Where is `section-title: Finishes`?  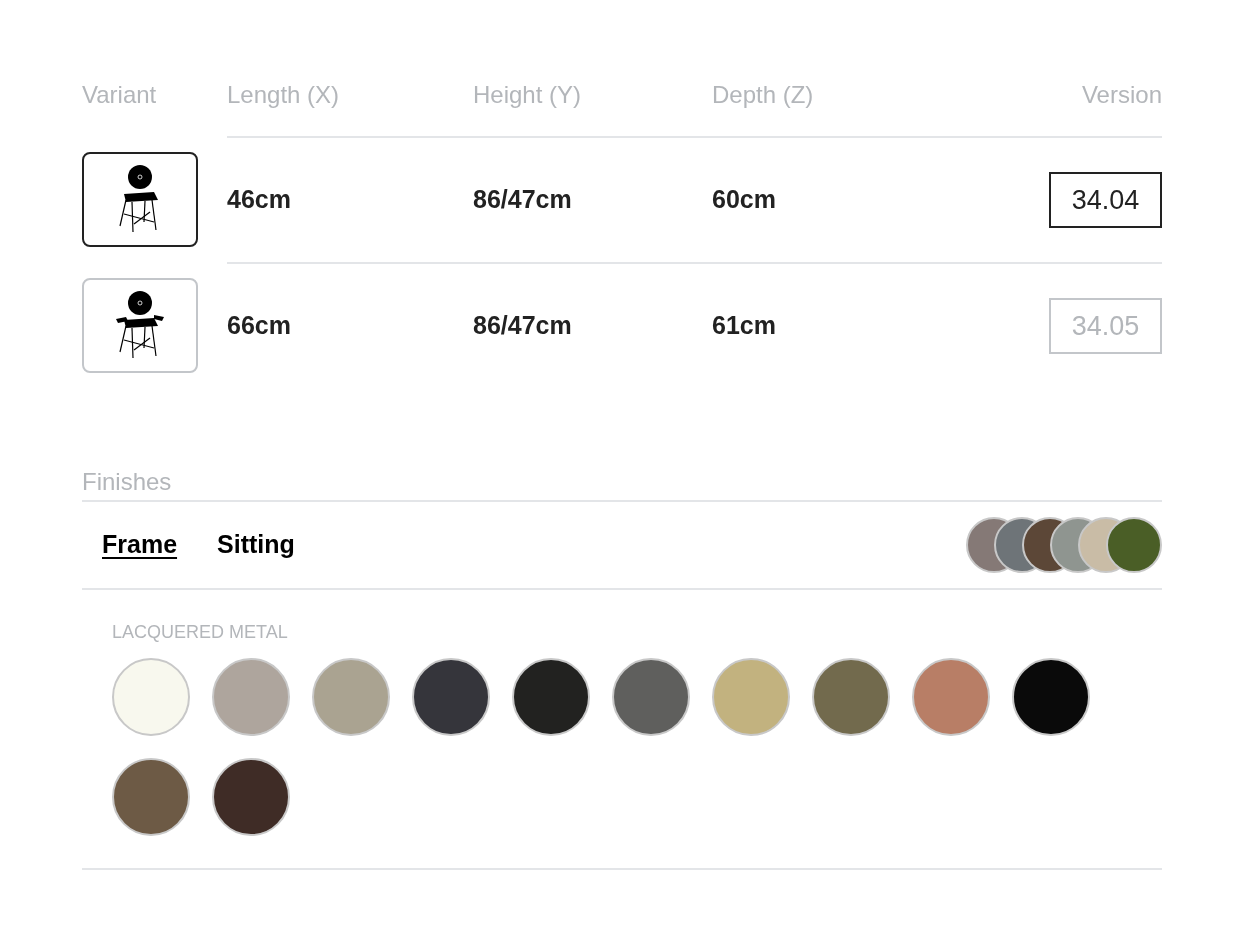
section-title: Finishes is located at coordinates (127, 482).